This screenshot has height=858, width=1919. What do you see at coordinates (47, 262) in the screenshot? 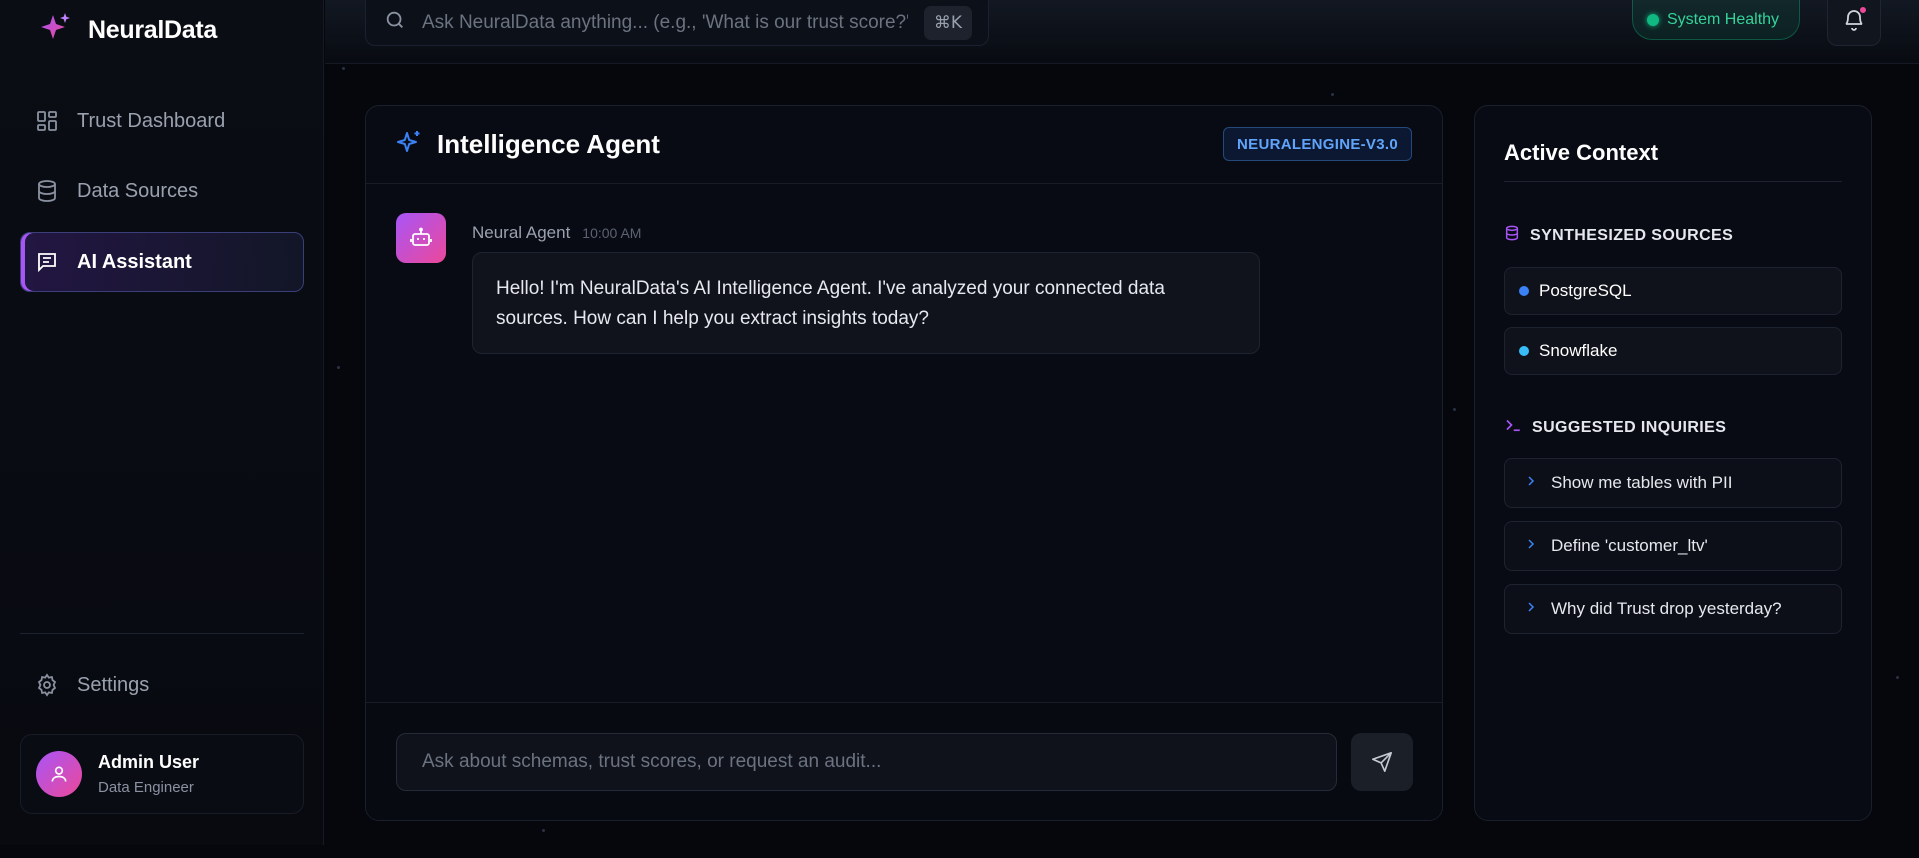
I see `chat-icon` at bounding box center [47, 262].